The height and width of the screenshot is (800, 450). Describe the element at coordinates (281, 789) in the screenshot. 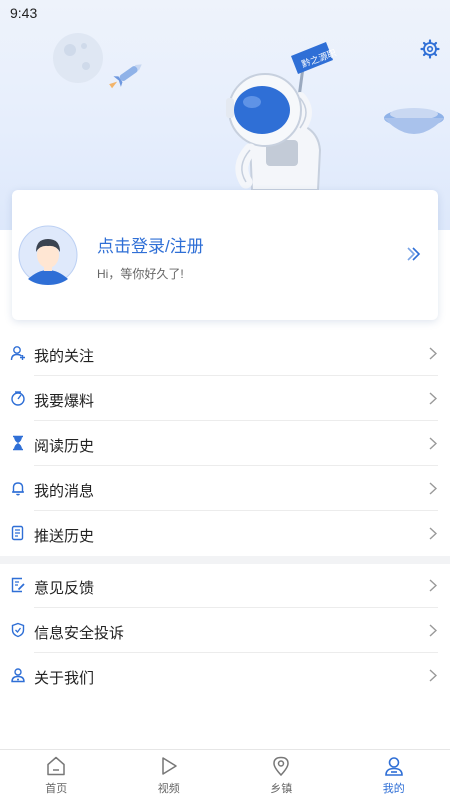

I see `tab-label: 乡镇` at that location.